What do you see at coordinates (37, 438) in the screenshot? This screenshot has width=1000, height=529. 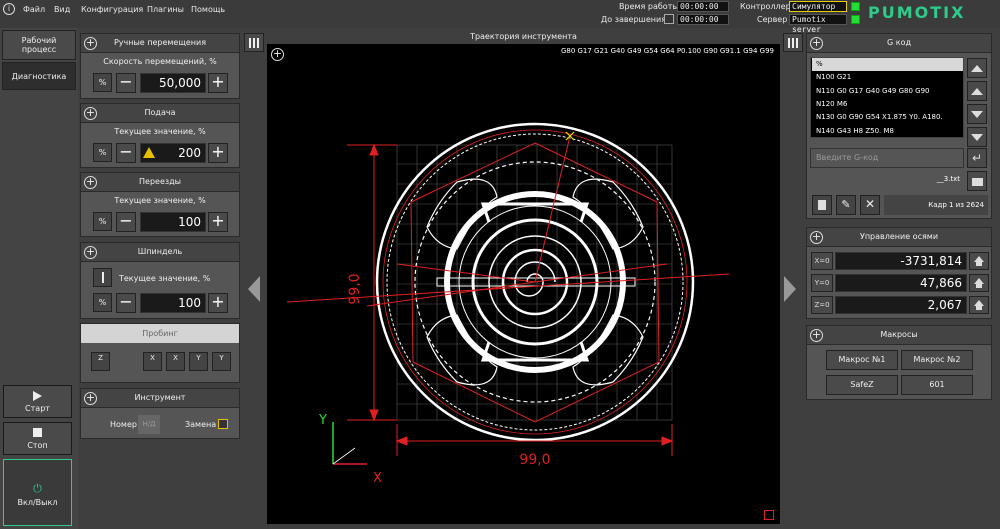 I see `stop-button: Стоп` at bounding box center [37, 438].